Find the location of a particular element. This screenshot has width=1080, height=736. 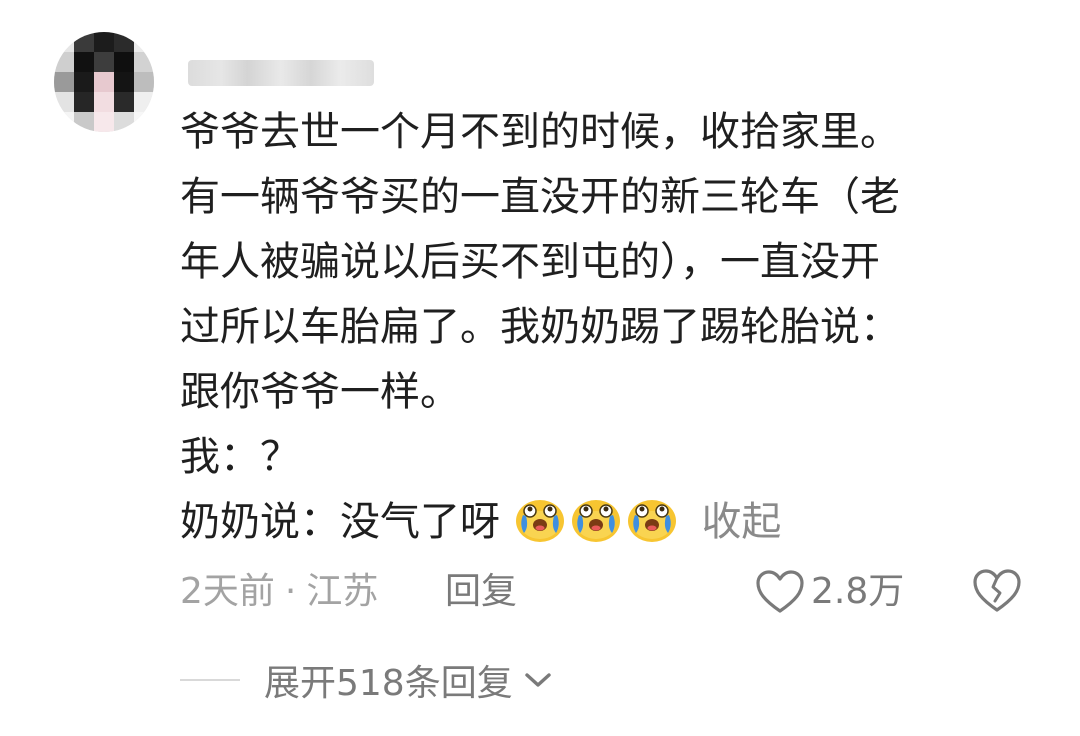

like-count: 2.8万 is located at coordinates (858, 591).